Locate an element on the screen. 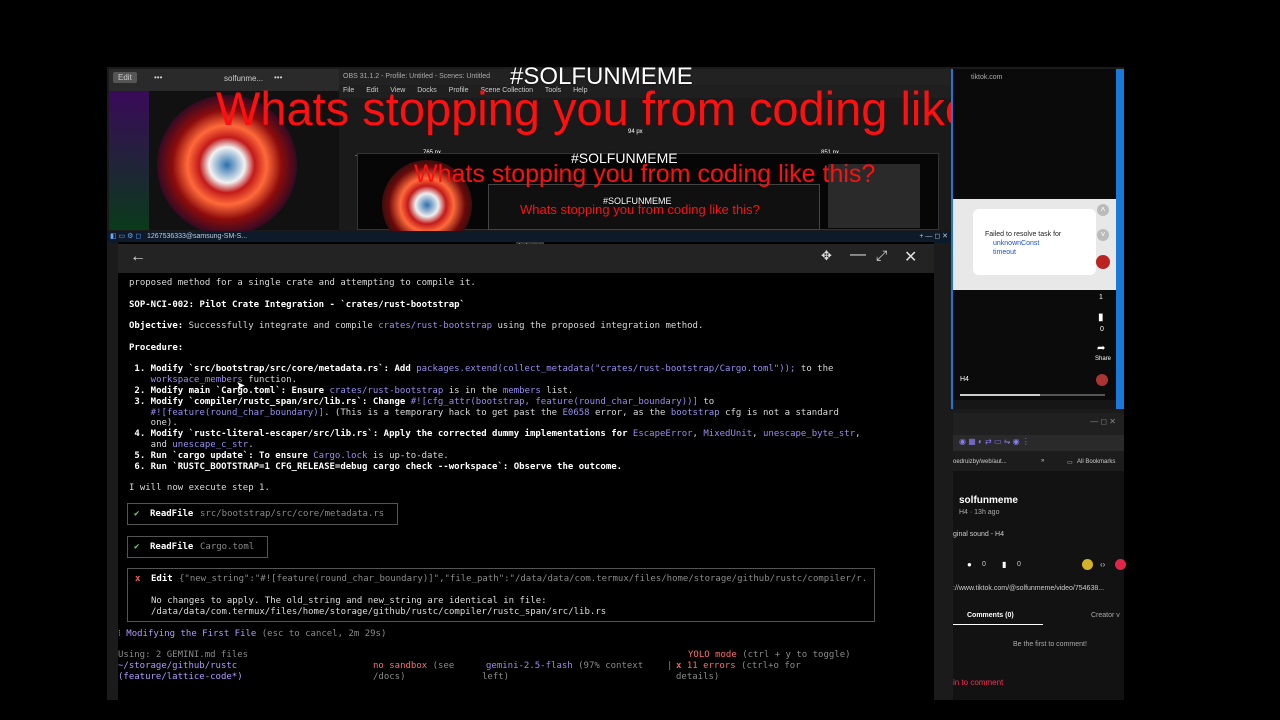 Image resolution: width=1280 pixels, height=720 pixels. step-4-cont: and unescape_c_str. is located at coordinates (191, 444).